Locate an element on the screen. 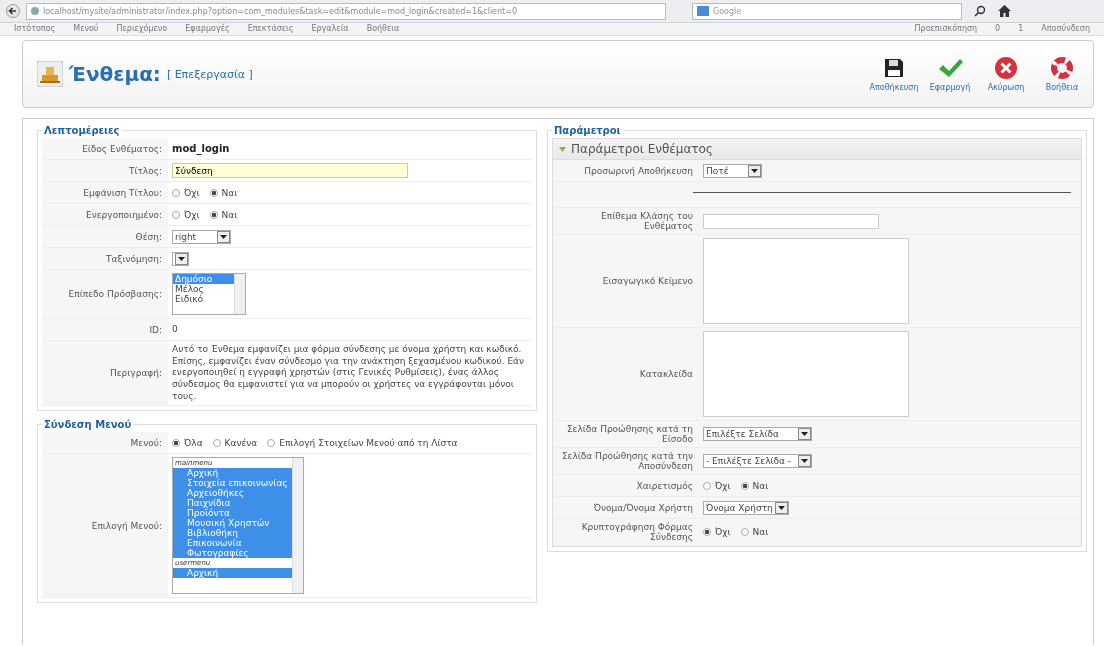  field-label: Σελίδα Προώθησης κατά την Αποσύνδεση is located at coordinates (626, 461).